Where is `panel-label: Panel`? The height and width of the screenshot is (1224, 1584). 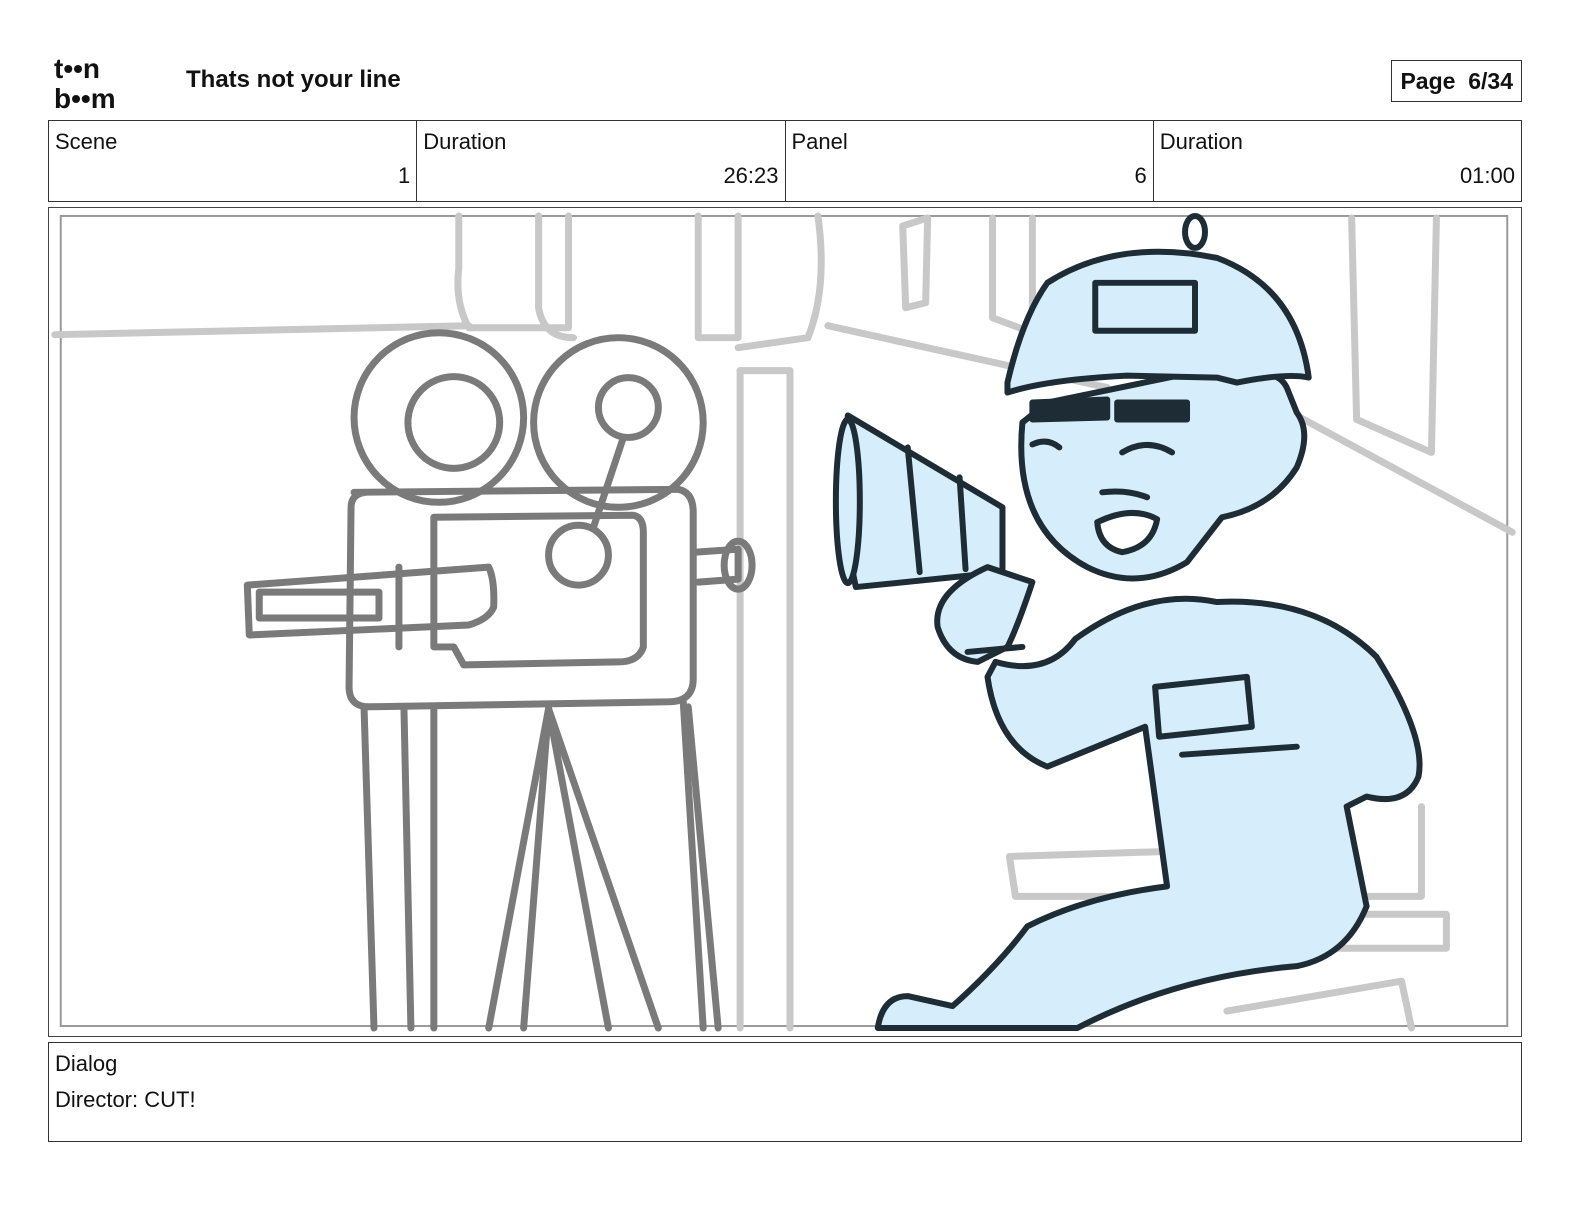
panel-label: Panel is located at coordinates (819, 141).